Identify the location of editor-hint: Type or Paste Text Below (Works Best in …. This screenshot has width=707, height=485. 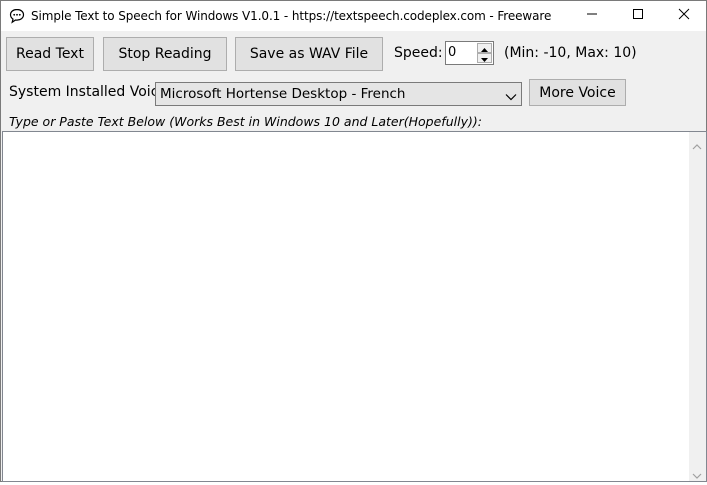
(245, 121).